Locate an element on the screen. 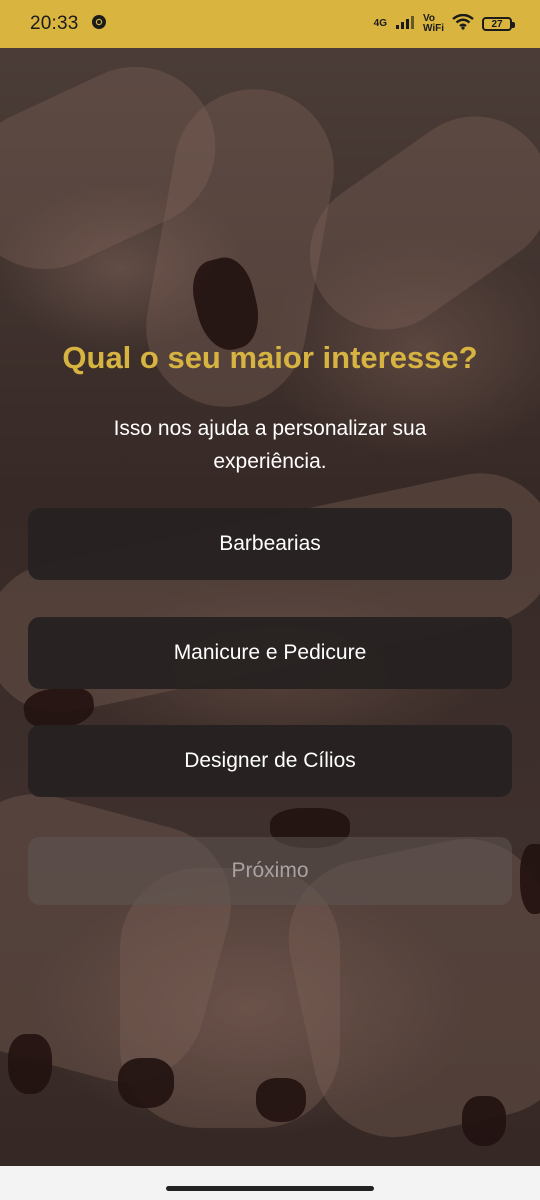  signal-icon is located at coordinates (405, 24).